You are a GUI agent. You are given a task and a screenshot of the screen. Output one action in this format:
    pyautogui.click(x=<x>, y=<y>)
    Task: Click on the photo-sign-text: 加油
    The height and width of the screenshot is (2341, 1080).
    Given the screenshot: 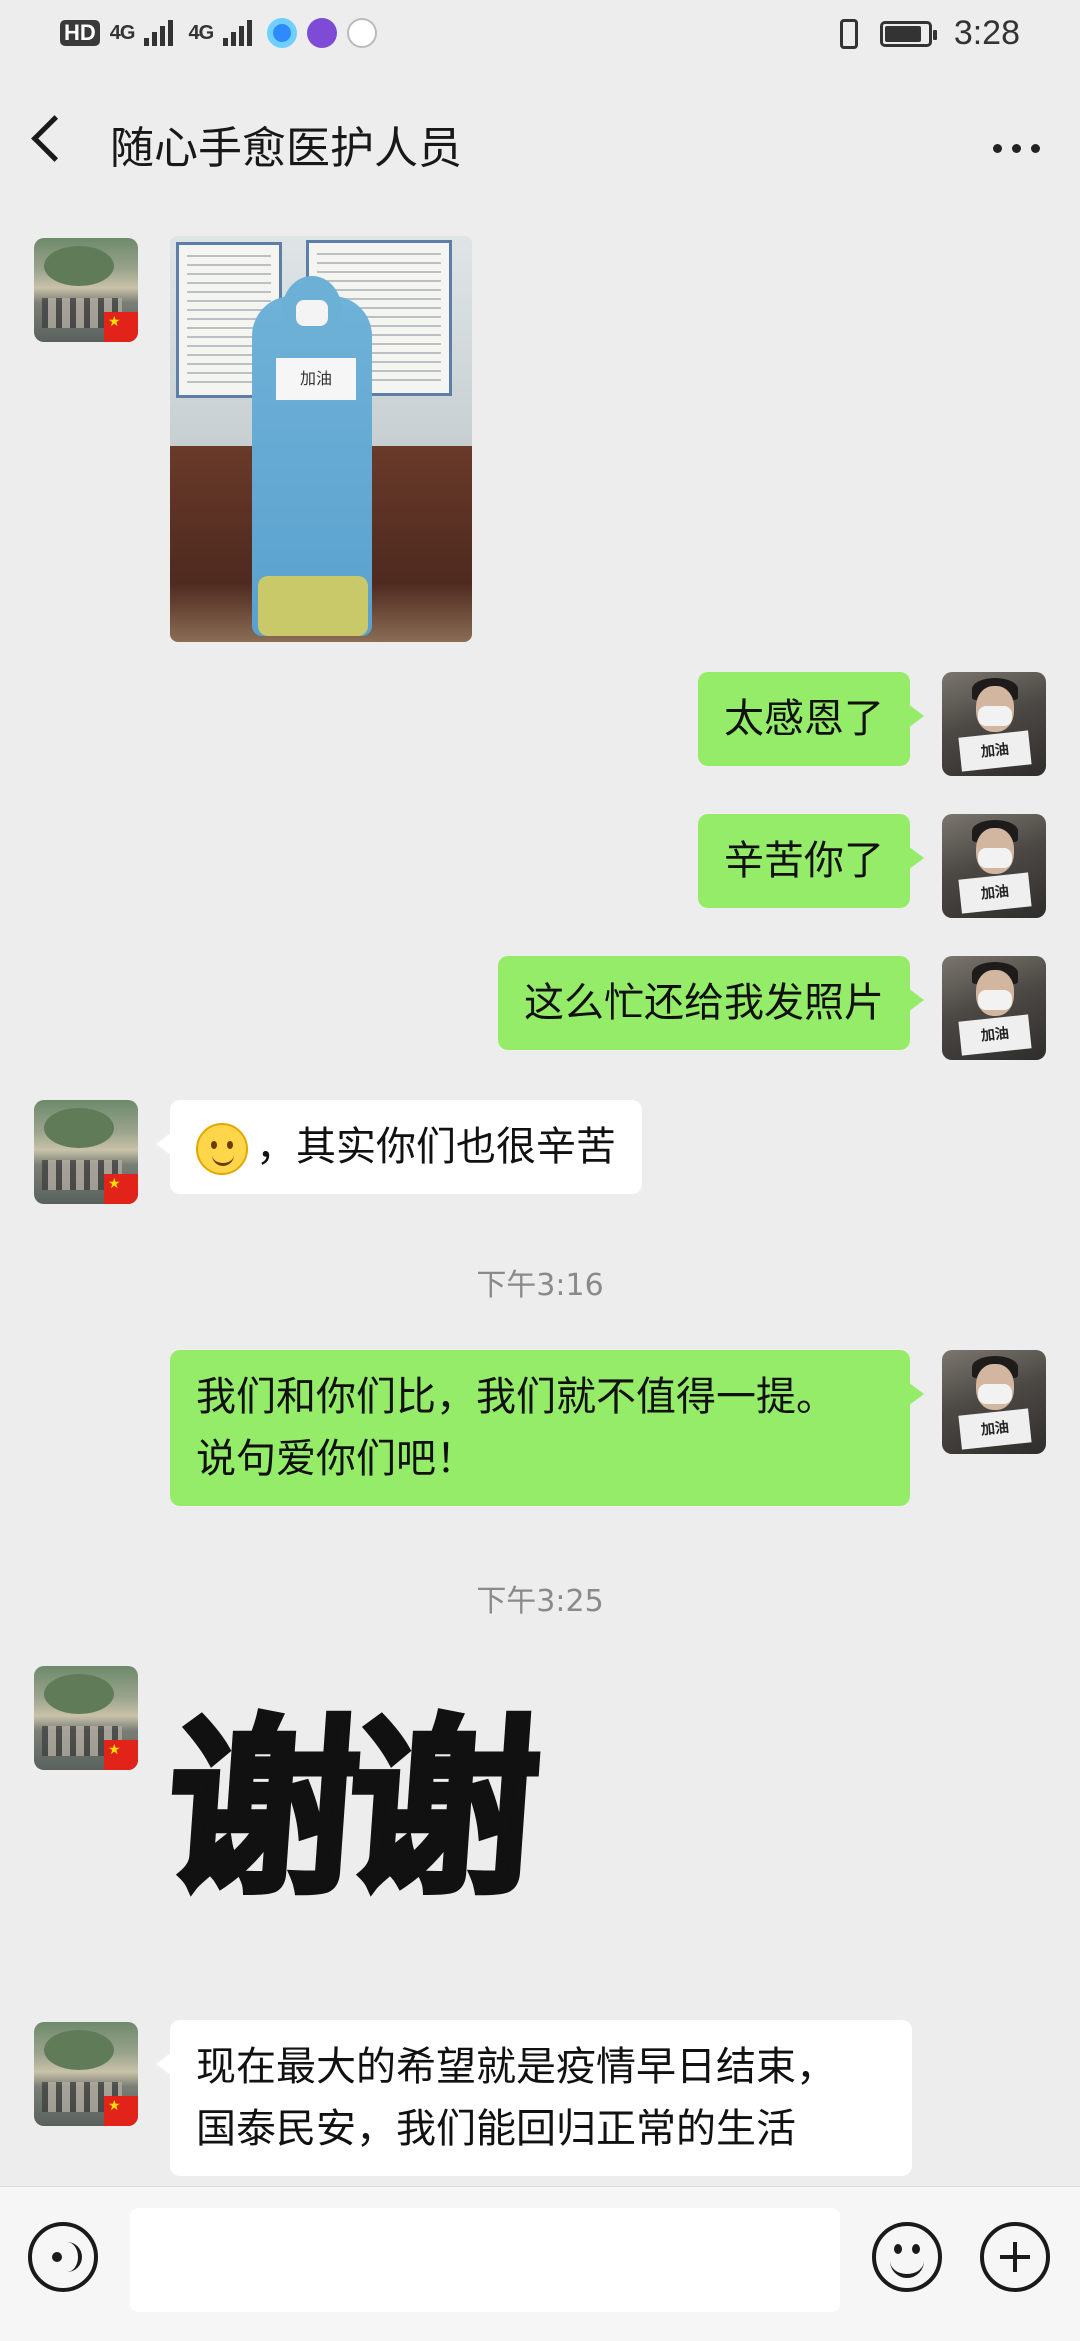 What is the action you would take?
    pyautogui.click(x=316, y=379)
    